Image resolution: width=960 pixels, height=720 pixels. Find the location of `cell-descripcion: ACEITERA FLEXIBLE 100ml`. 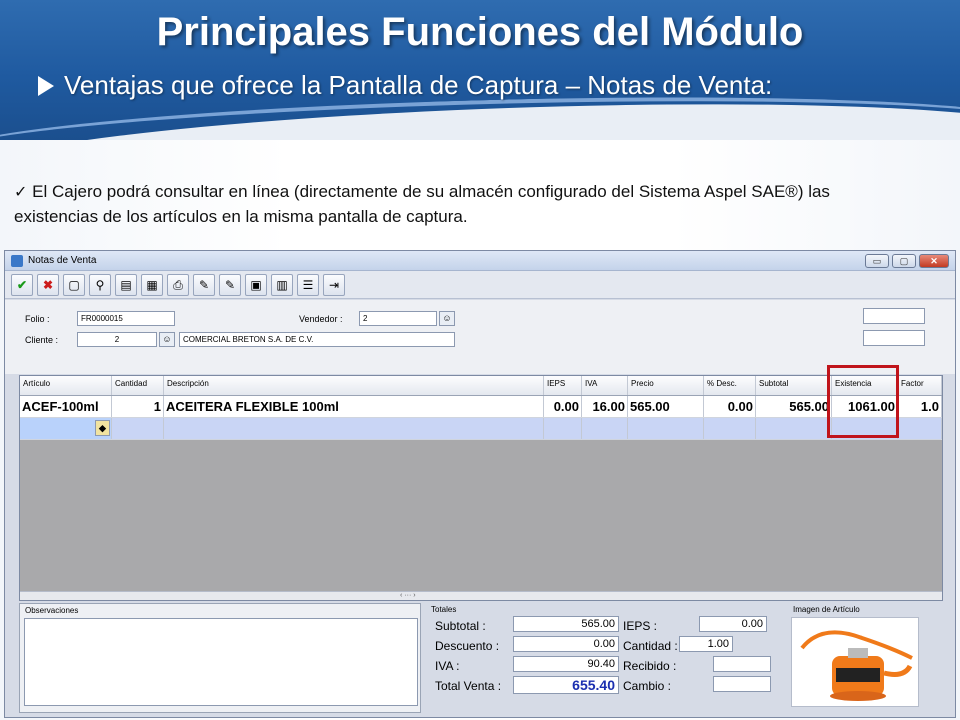

cell-descripcion: ACEITERA FLEXIBLE 100ml is located at coordinates (354, 406).